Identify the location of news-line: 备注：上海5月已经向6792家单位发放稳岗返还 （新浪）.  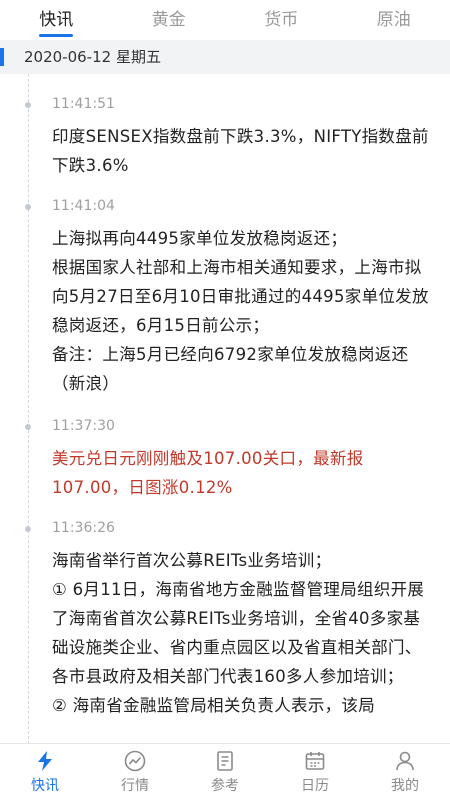
(239, 369).